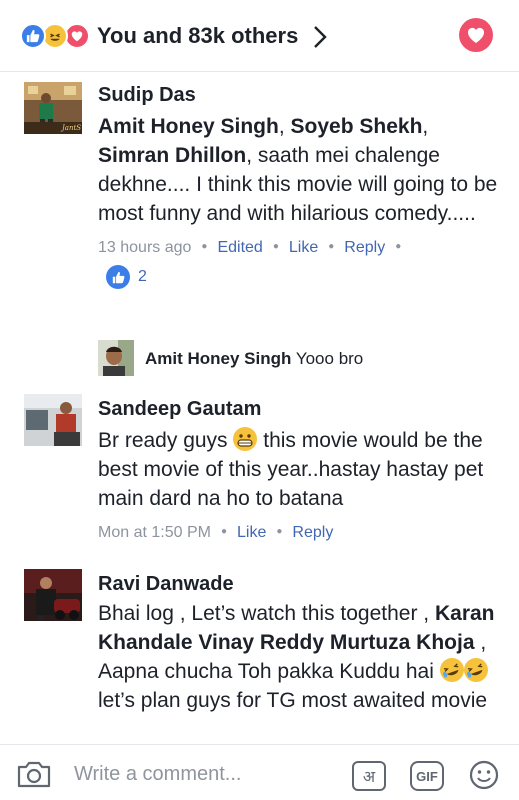 This screenshot has width=519, height=800. What do you see at coordinates (476, 670) in the screenshot?
I see `rofl-emoji-icon` at bounding box center [476, 670].